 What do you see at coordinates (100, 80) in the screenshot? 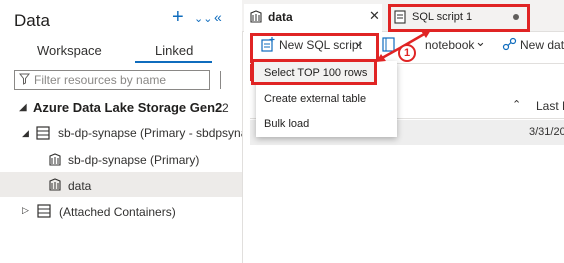
I see `filter-placeholder: Filter resources by name` at bounding box center [100, 80].